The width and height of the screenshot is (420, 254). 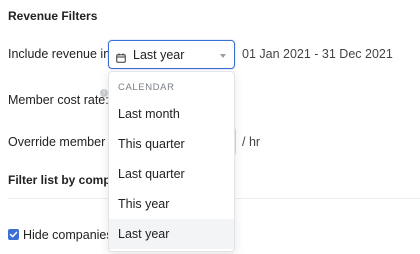 What do you see at coordinates (159, 55) in the screenshot?
I see `revenue-period-value: Last year` at bounding box center [159, 55].